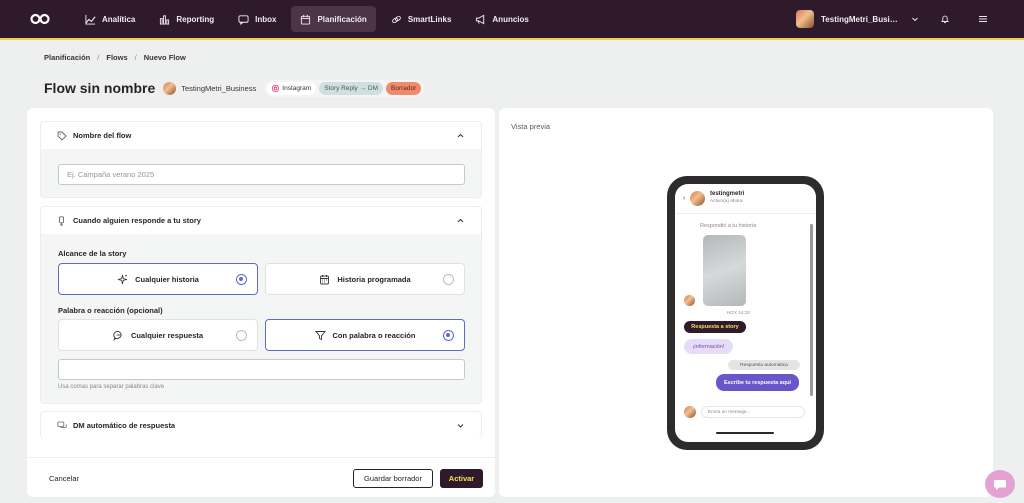  Describe the element at coordinates (119, 19) in the screenshot. I see `nav-item-label: Analítica` at that location.